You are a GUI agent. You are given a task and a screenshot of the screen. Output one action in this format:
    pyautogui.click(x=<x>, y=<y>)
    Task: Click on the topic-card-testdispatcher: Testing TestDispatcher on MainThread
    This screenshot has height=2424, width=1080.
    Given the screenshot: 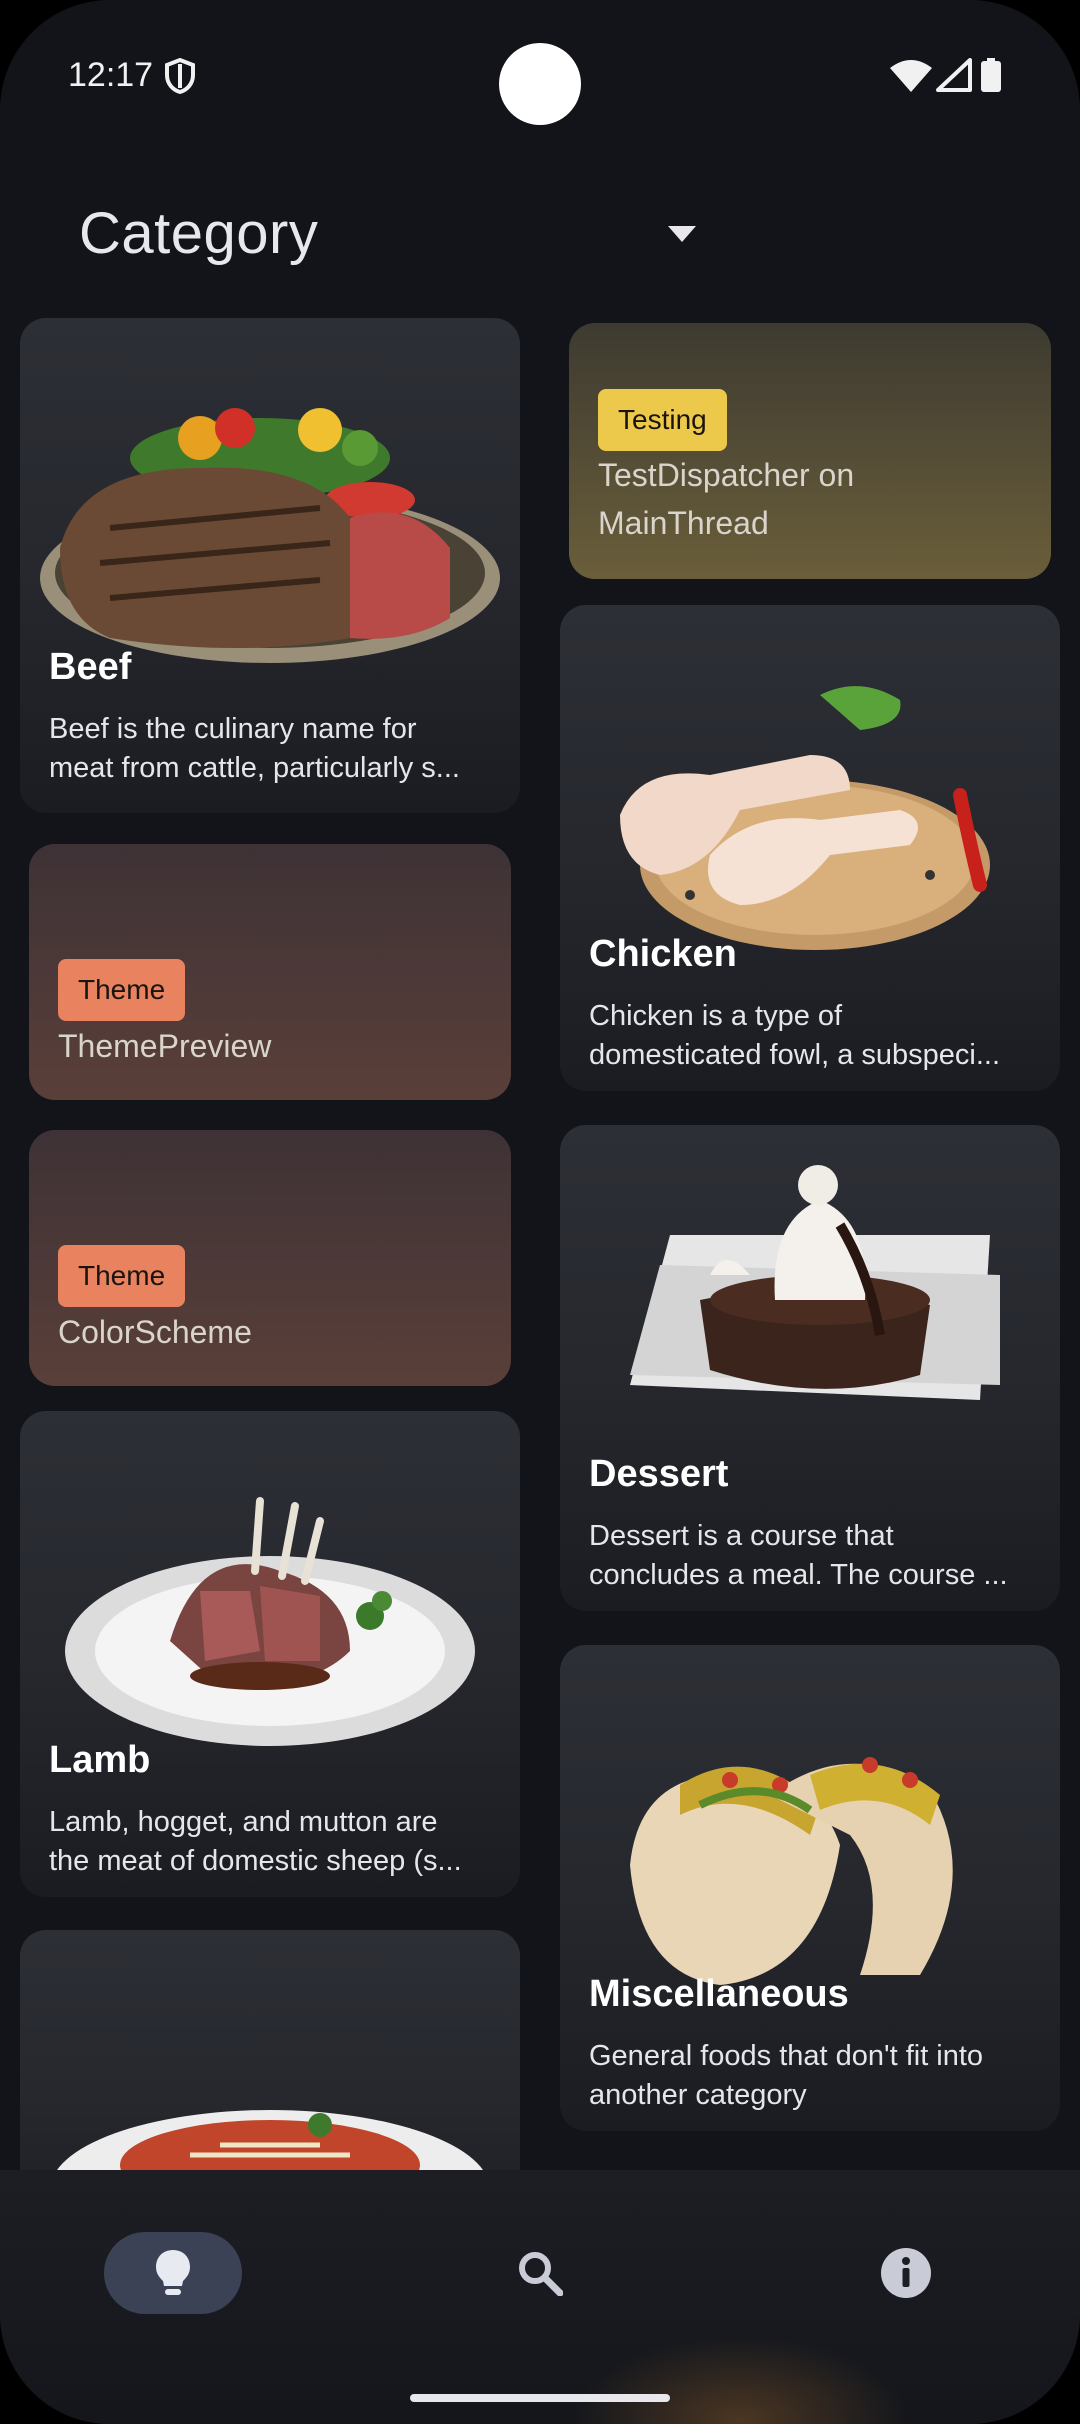 What is the action you would take?
    pyautogui.click(x=810, y=451)
    